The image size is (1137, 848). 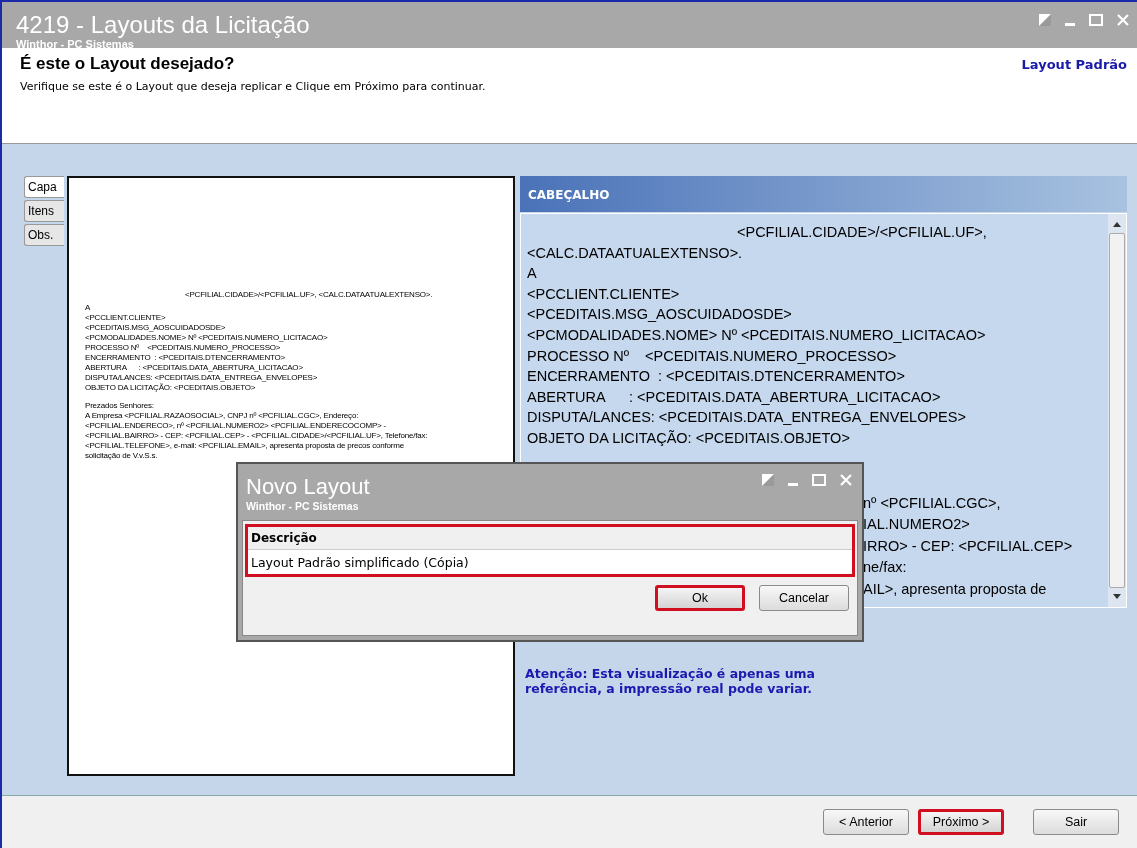 I want to click on text-line: ne/fax:, so click(x=885, y=568).